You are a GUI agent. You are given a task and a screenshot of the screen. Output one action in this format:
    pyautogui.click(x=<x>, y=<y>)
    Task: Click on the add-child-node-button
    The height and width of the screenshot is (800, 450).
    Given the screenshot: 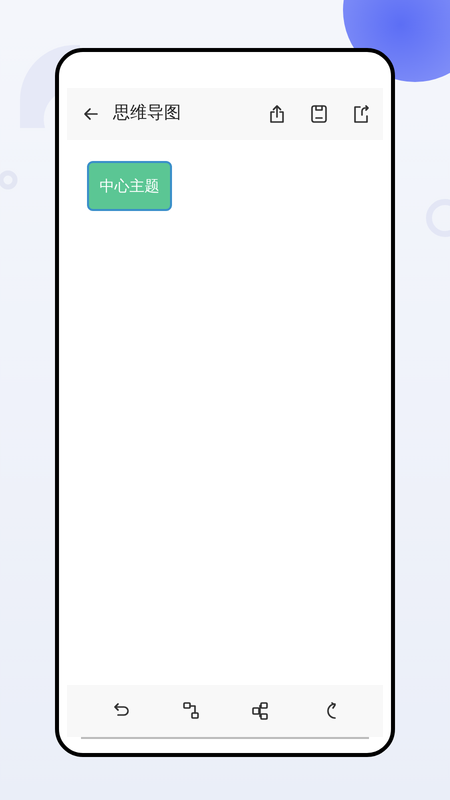 What is the action you would take?
    pyautogui.click(x=190, y=711)
    